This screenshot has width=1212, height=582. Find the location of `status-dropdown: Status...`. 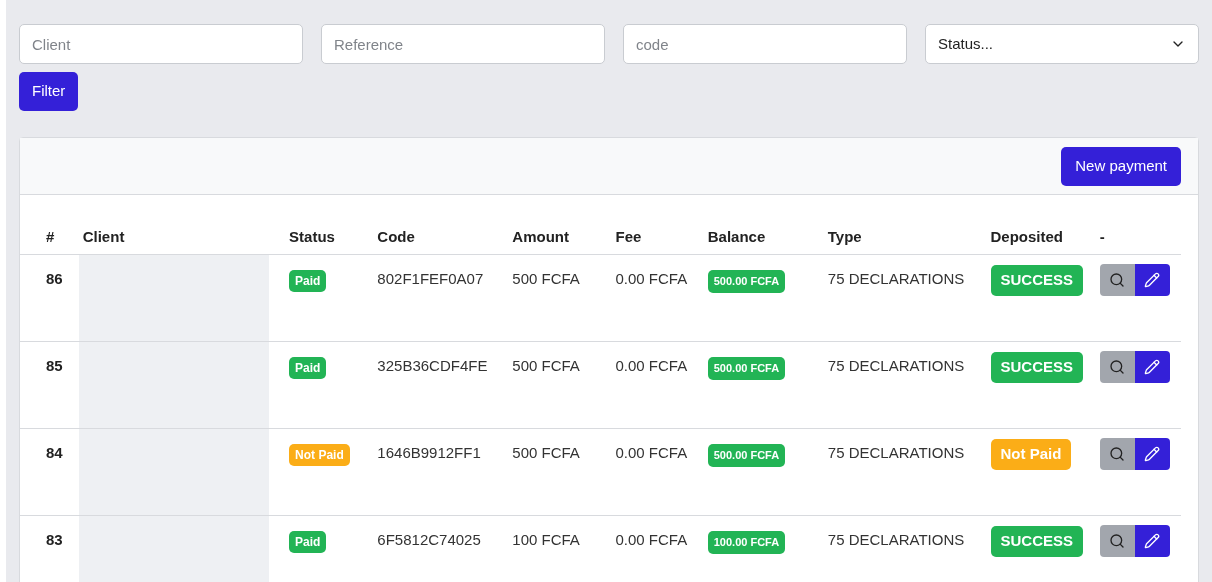

status-dropdown: Status... is located at coordinates (1062, 44).